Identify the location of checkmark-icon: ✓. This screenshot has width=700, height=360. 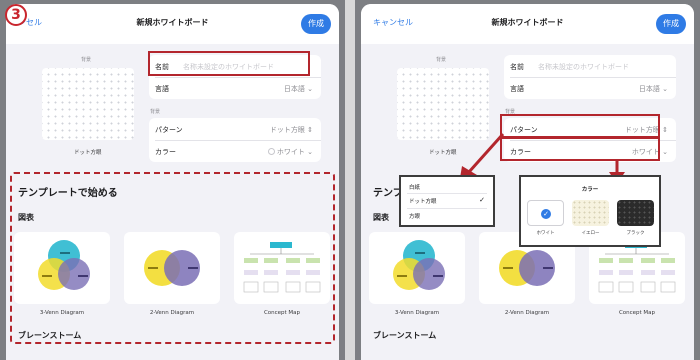
(482, 200).